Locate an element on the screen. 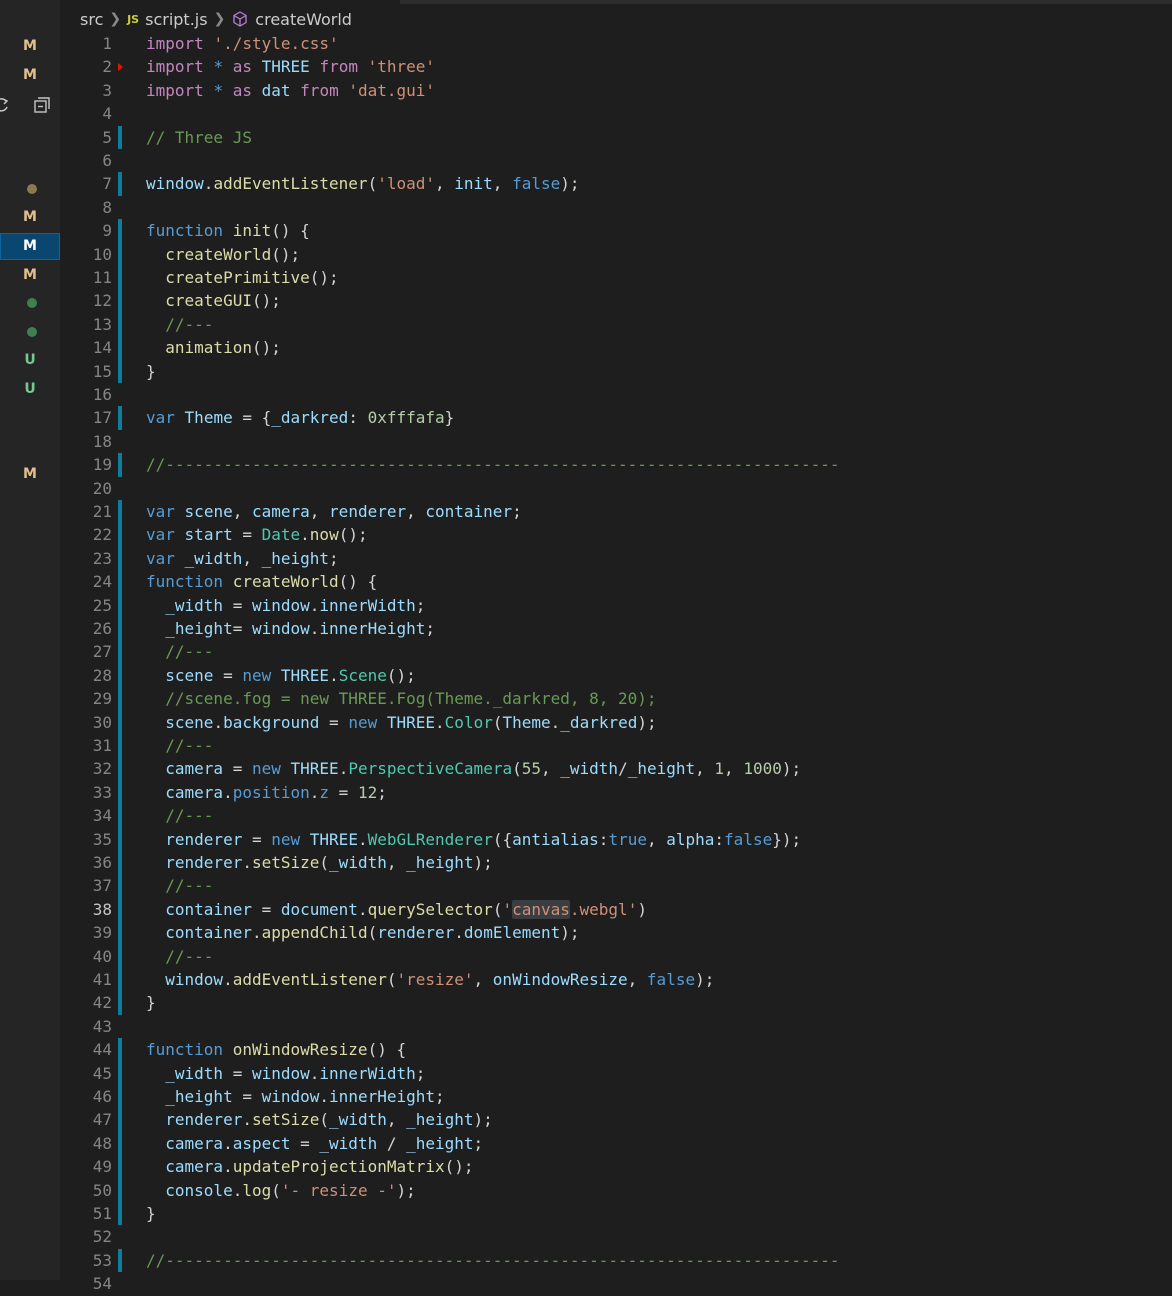 This screenshot has width=1172, height=1296. code-line: 6 is located at coordinates (616, 160).